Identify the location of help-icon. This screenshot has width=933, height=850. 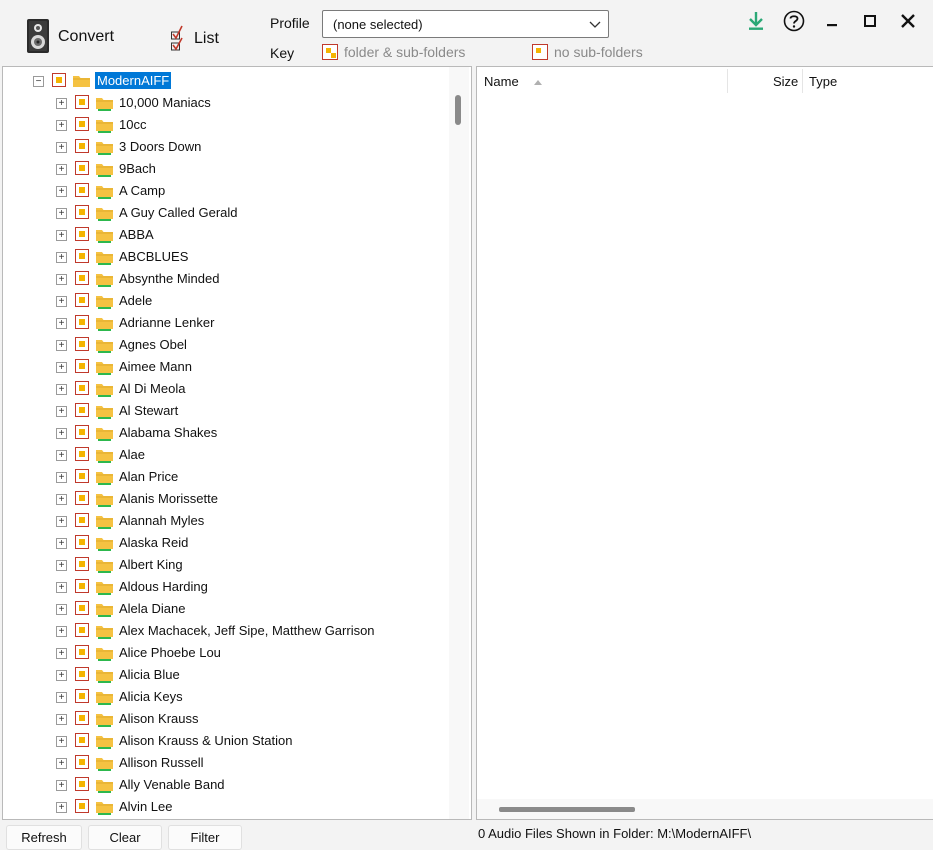
(794, 21).